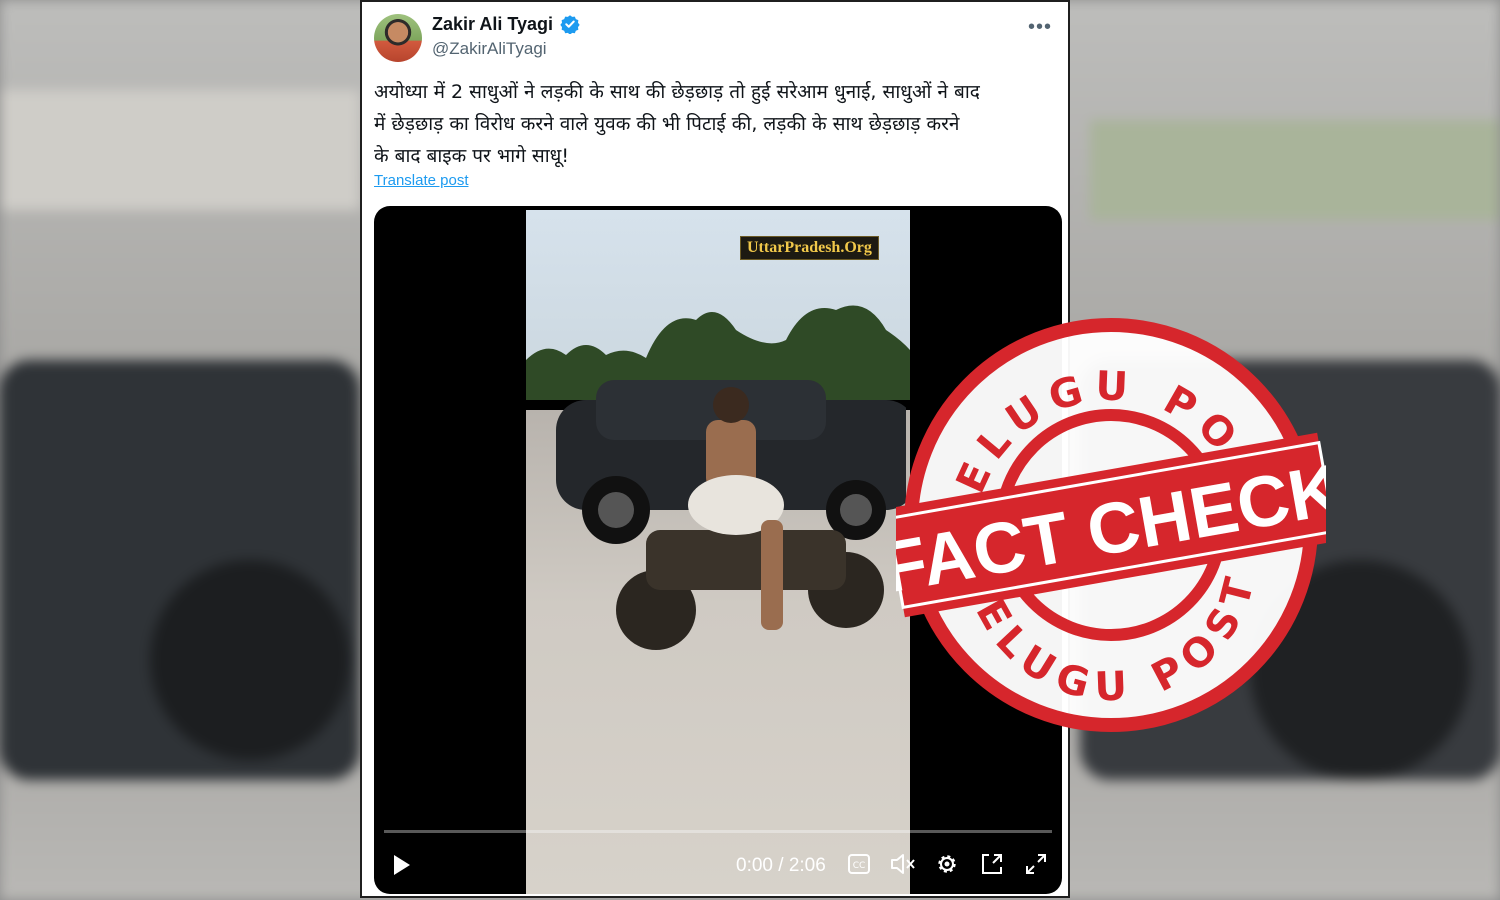 This screenshot has width=1500, height=900. What do you see at coordinates (903, 864) in the screenshot?
I see `volume-muted-icon` at bounding box center [903, 864].